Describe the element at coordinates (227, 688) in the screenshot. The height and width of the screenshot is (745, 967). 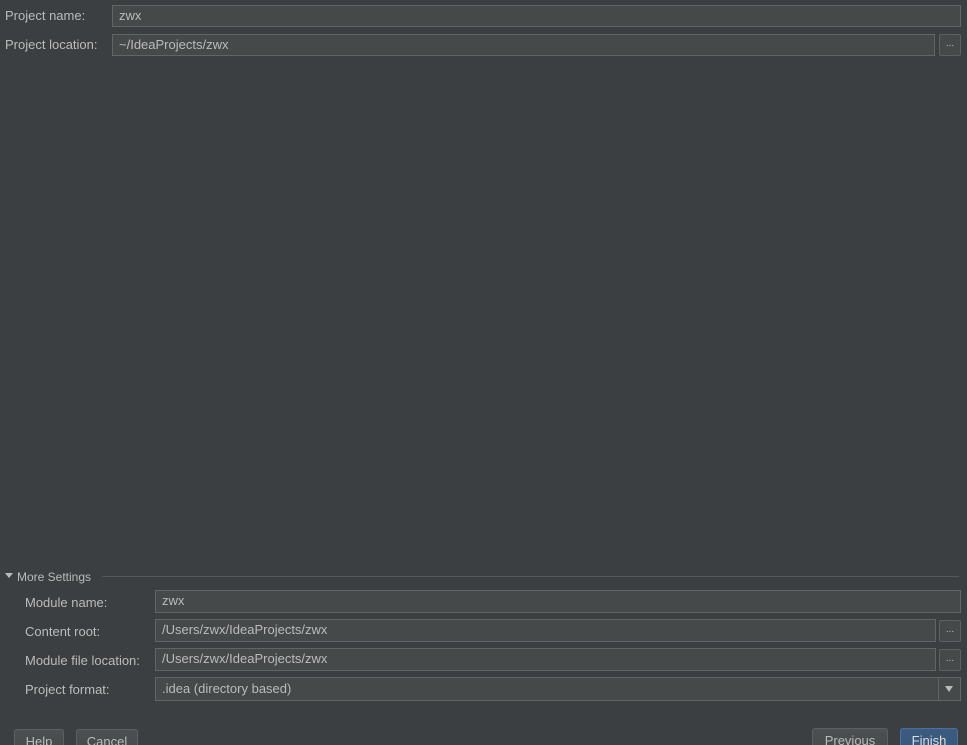
I see `project-format-value: .idea (directory based)` at that location.